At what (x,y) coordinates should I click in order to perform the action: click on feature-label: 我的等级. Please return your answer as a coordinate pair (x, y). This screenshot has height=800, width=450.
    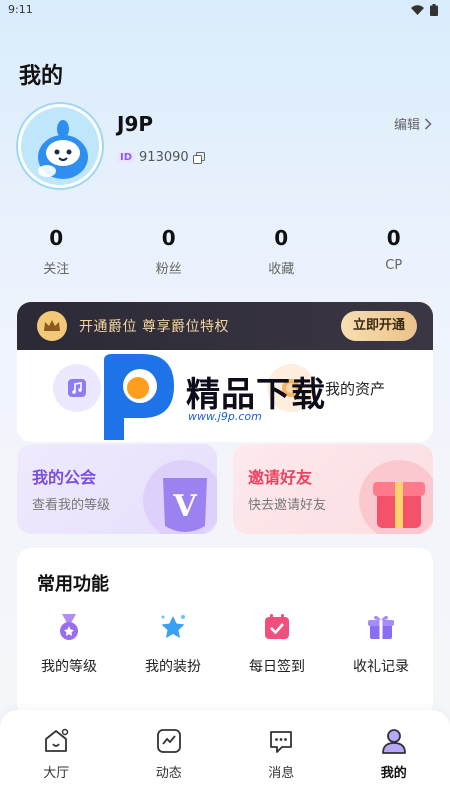
    Looking at the image, I should click on (69, 667).